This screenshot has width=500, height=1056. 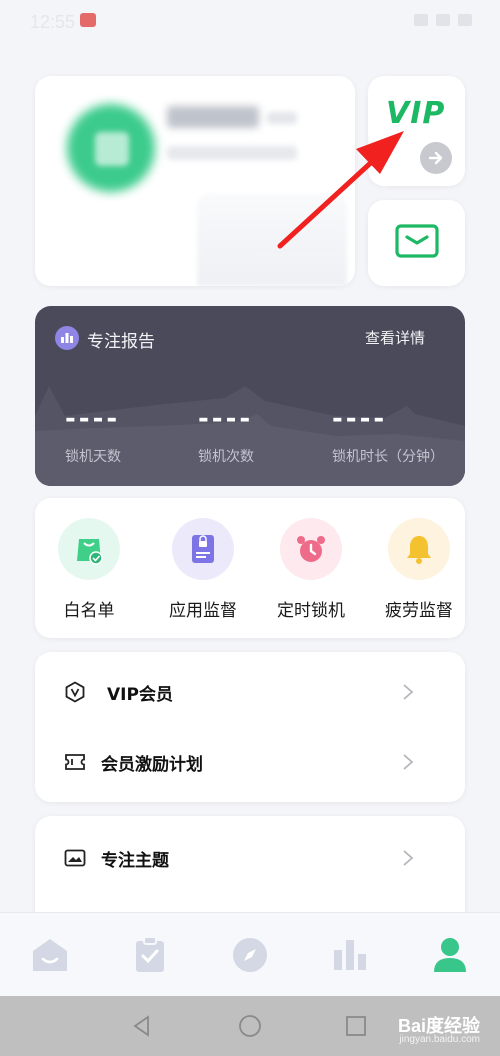 I want to click on profile-decoration, so click(x=272, y=240).